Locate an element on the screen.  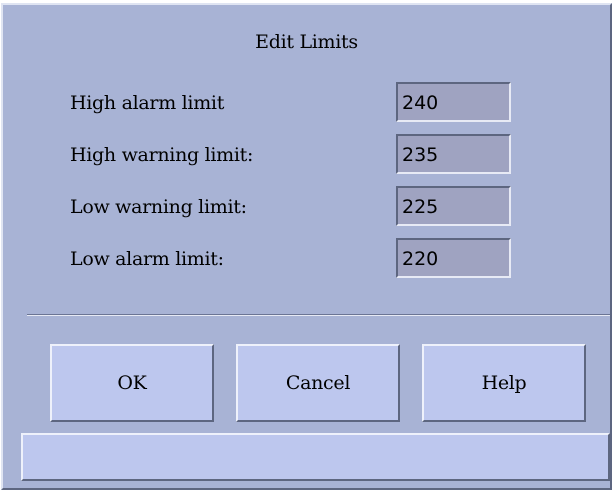
cancel-button-label: Cancel is located at coordinates (318, 383).